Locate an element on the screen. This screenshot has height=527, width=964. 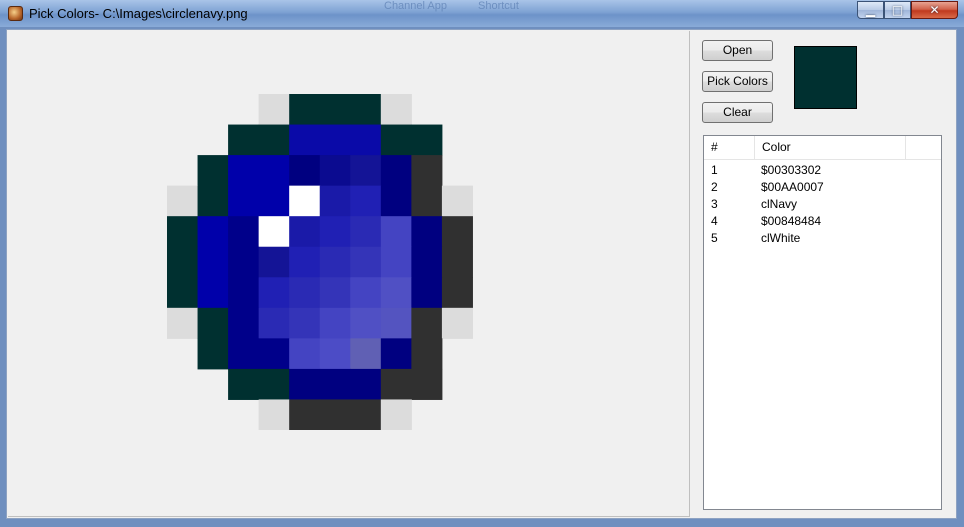
list-item-number: 4 is located at coordinates (714, 221).